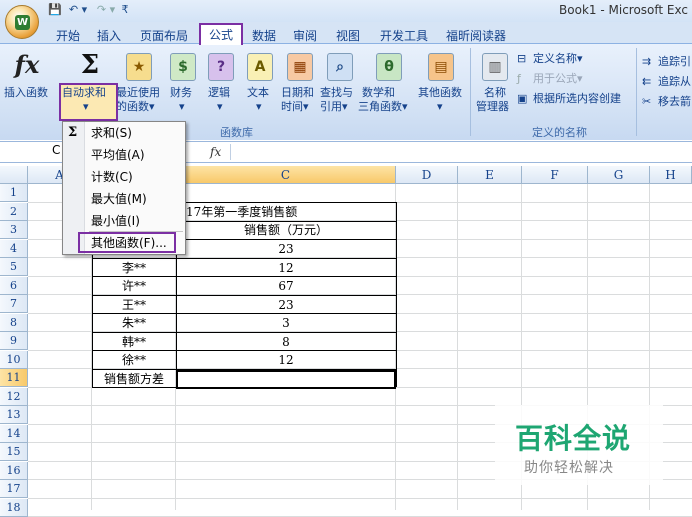 The image size is (692, 517). What do you see at coordinates (134, 360) in the screenshot?
I see `name-cell: 徐**` at bounding box center [134, 360].